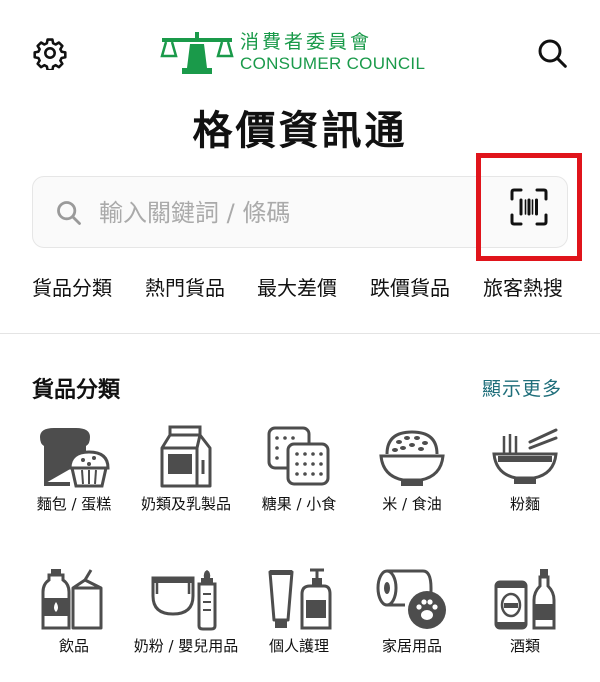  I want to click on search-button, so click(552, 53).